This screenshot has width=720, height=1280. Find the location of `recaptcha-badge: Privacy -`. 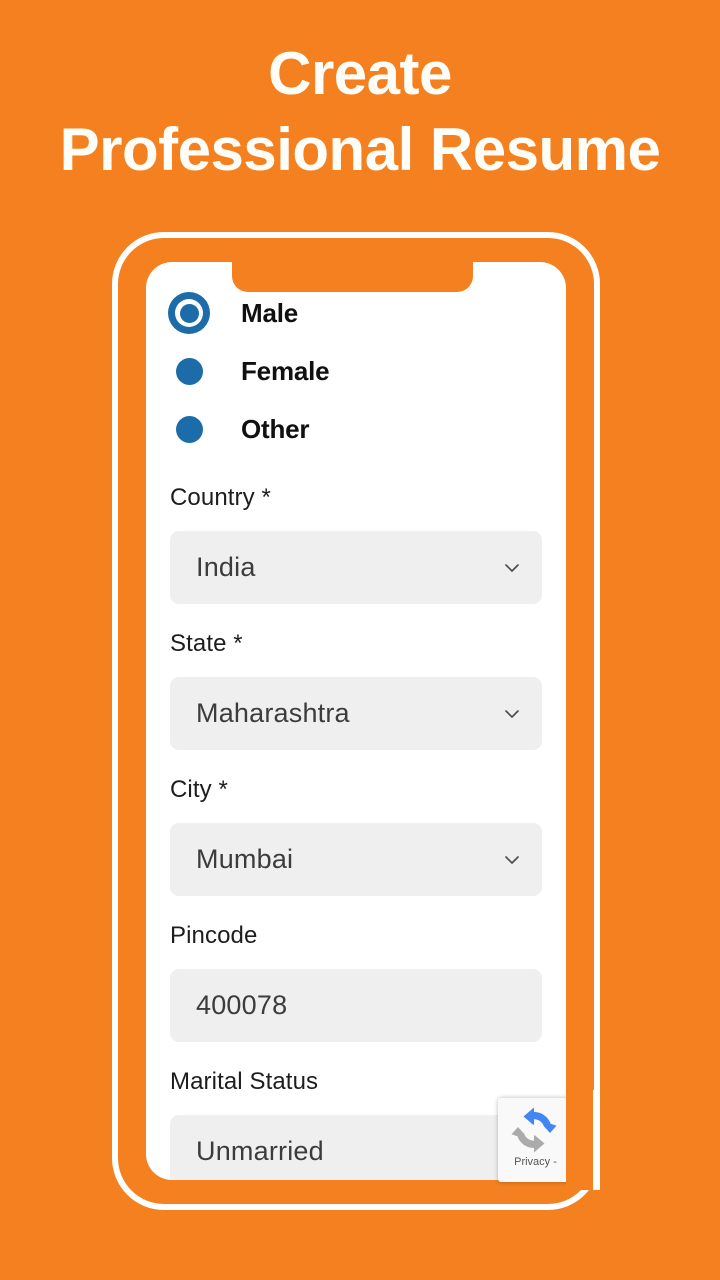

recaptcha-badge: Privacy - is located at coordinates (534, 1140).